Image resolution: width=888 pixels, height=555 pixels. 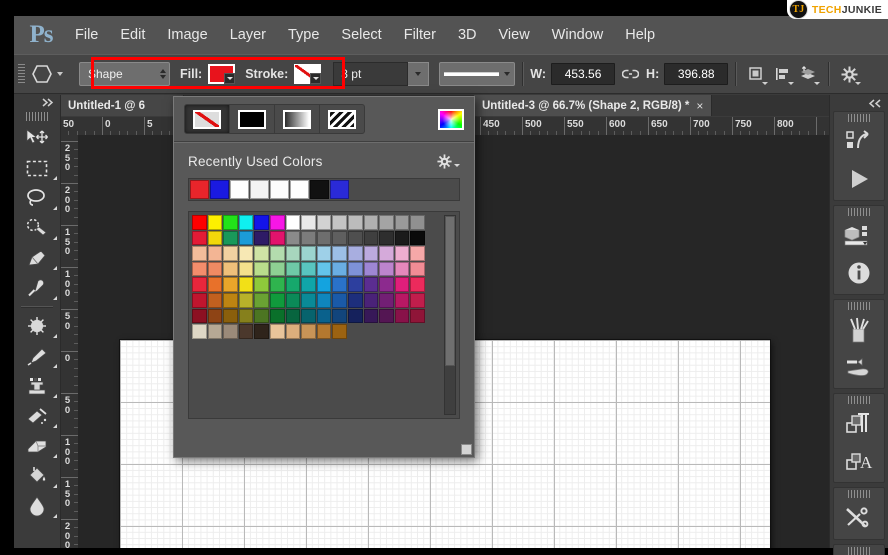 What do you see at coordinates (371, 74) in the screenshot?
I see `stroke-width-field: 3 pt` at bounding box center [371, 74].